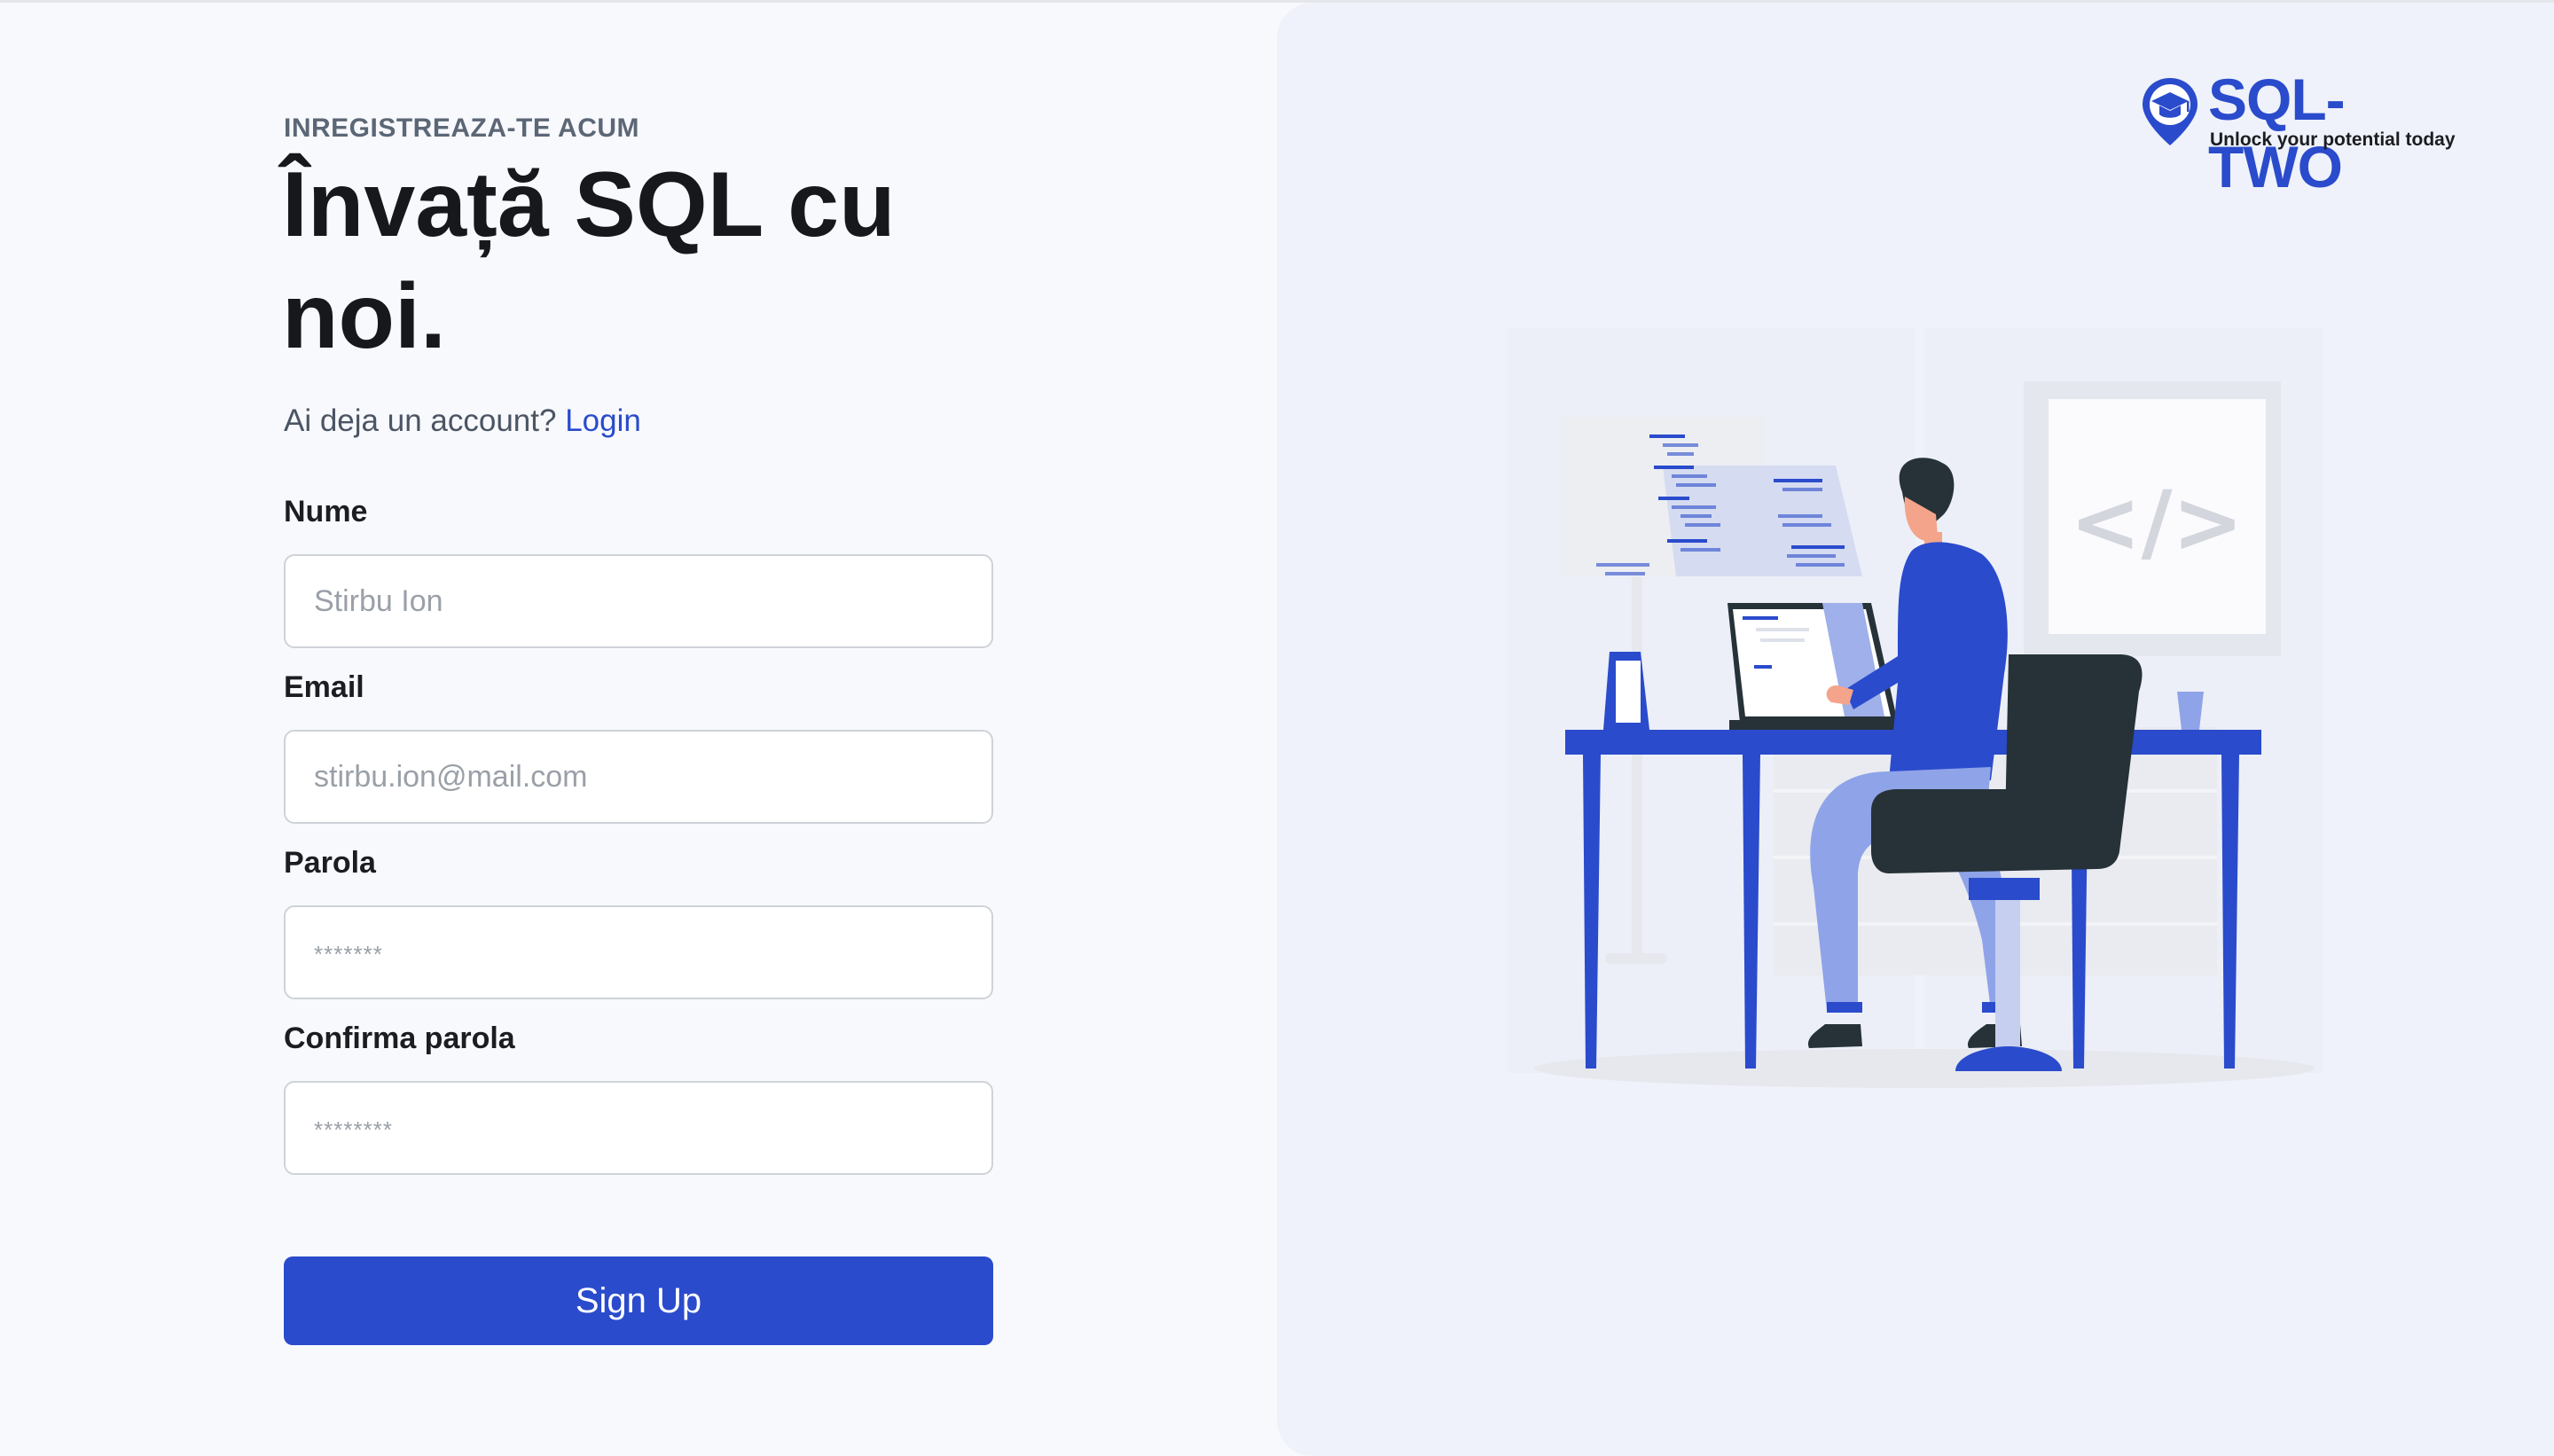 This screenshot has height=1456, width=2554. Describe the element at coordinates (638, 601) in the screenshot. I see `name-field` at that location.